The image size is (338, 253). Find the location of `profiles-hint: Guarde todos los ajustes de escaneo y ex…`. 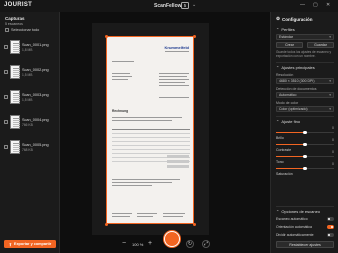

profiles-hint: Guarde todos los ajustes de escaneo y ex… is located at coordinates (304, 54).